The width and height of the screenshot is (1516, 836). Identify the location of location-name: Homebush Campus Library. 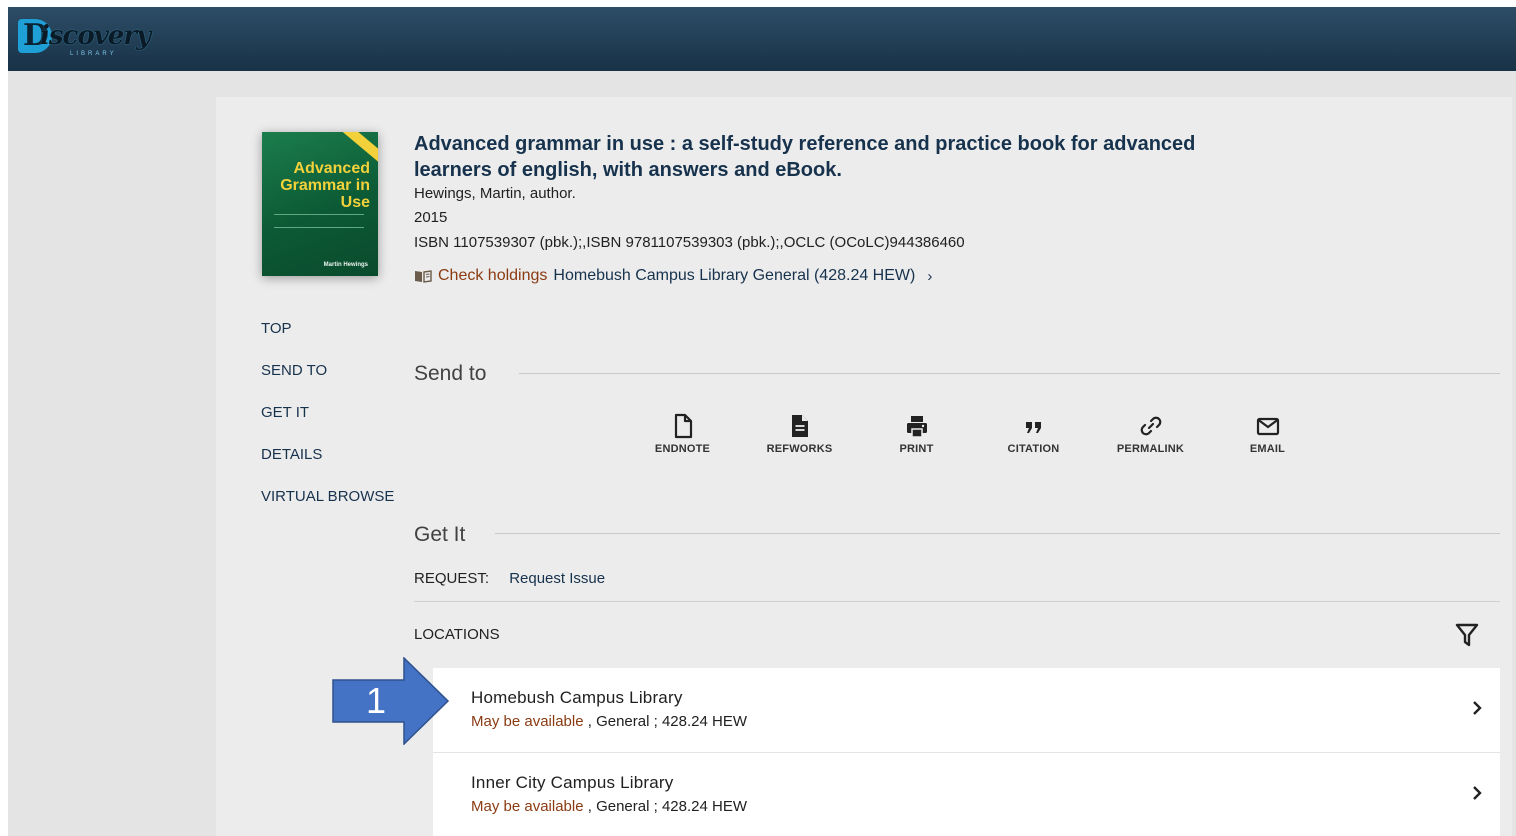
(577, 697).